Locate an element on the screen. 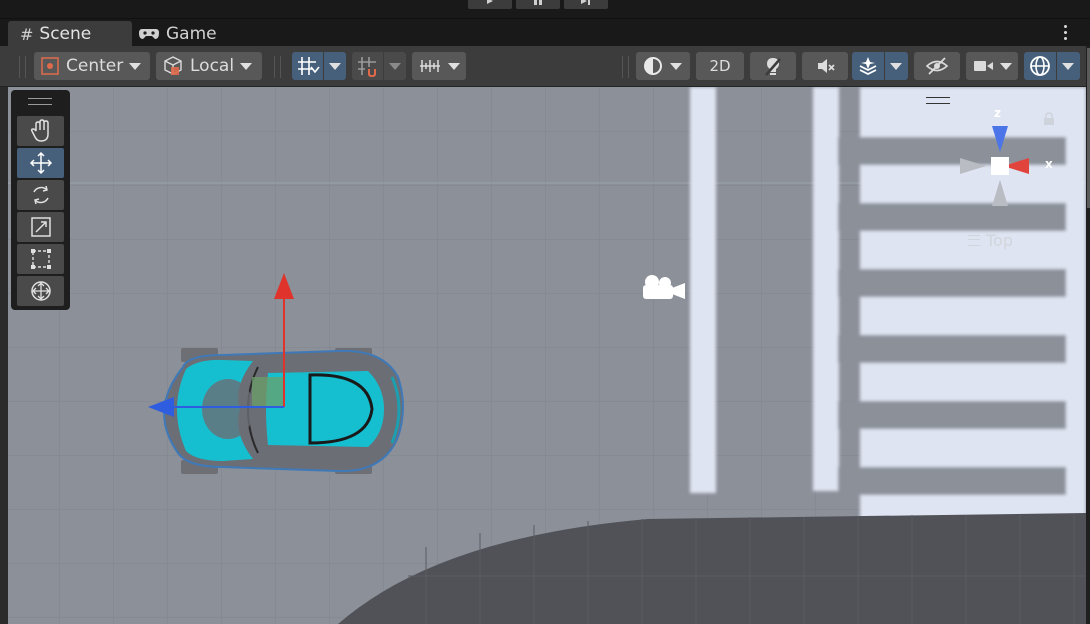  ruler-snap-dropdown is located at coordinates (439, 66).